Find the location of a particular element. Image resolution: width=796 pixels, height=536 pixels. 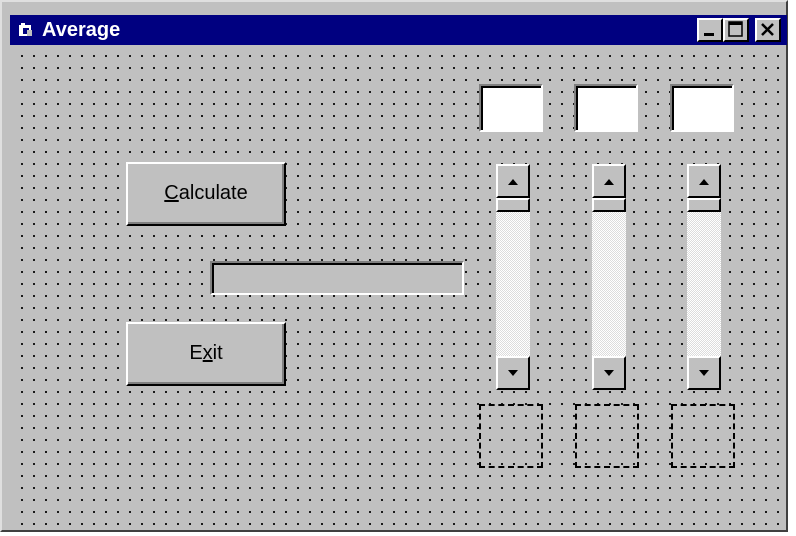

minimize-button is located at coordinates (710, 30).